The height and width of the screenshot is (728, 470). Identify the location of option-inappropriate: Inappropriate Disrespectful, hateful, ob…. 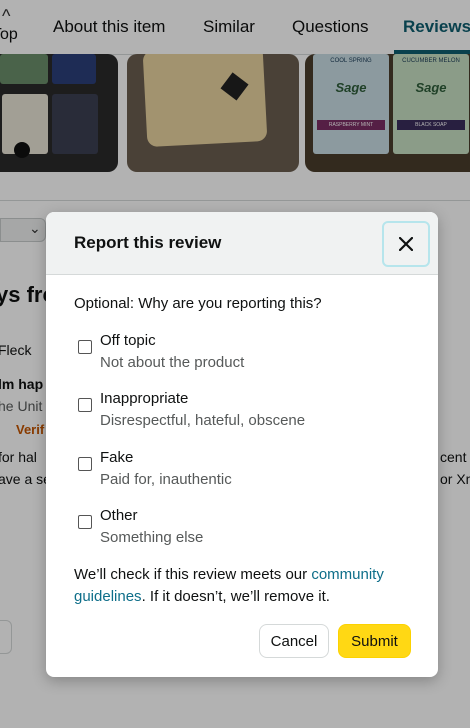
(248, 412).